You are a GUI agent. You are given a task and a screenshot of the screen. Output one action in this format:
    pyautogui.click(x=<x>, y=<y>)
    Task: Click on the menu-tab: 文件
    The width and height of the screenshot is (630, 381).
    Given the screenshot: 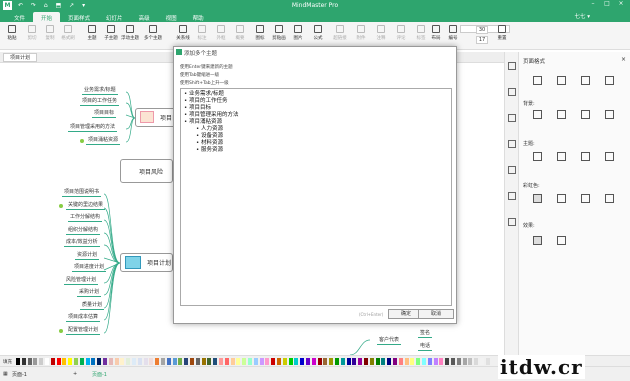 What is the action you would take?
    pyautogui.click(x=19, y=17)
    